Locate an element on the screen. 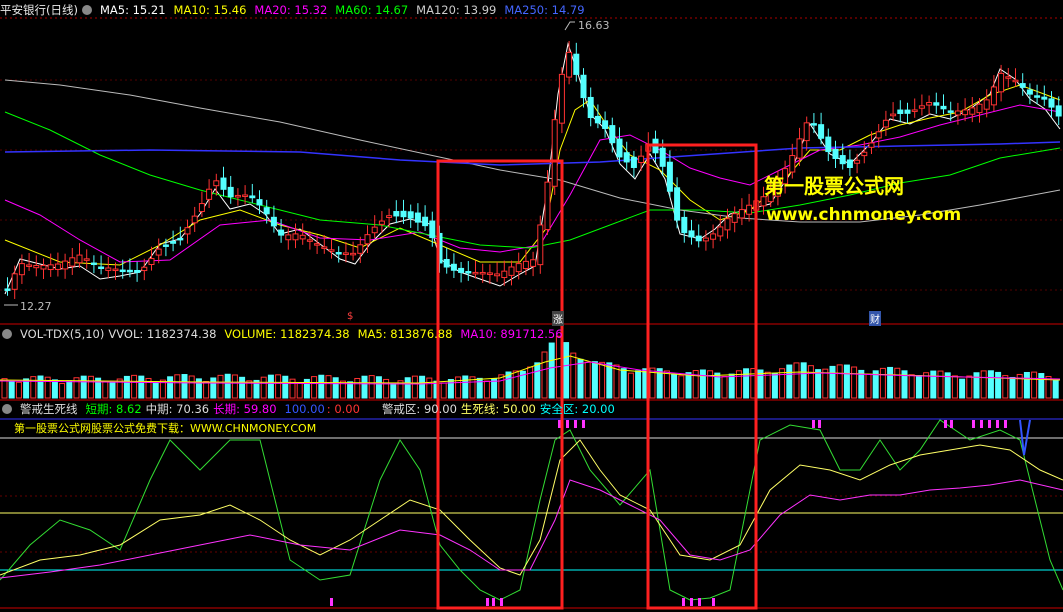 This screenshot has width=1063, height=612. long-term-readout: 长期: 59.80 is located at coordinates (245, 409).